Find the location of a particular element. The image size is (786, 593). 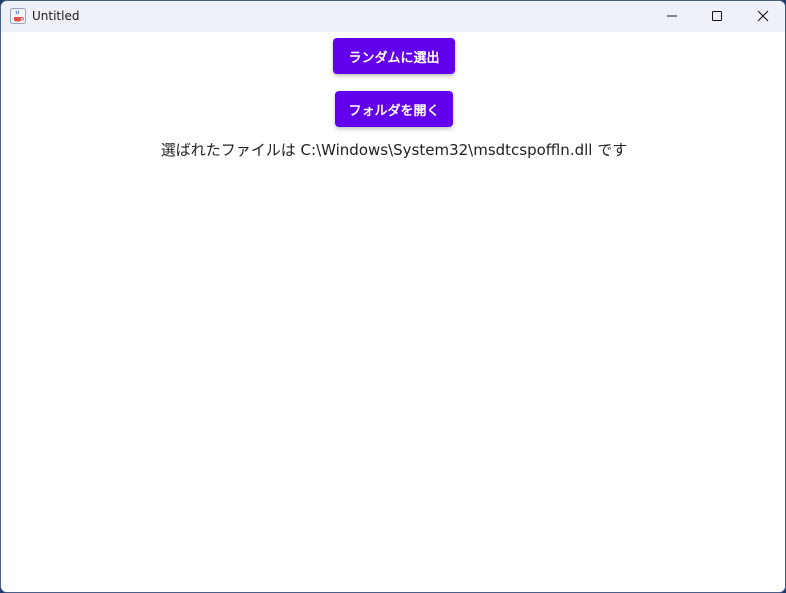

close-button is located at coordinates (762, 16).